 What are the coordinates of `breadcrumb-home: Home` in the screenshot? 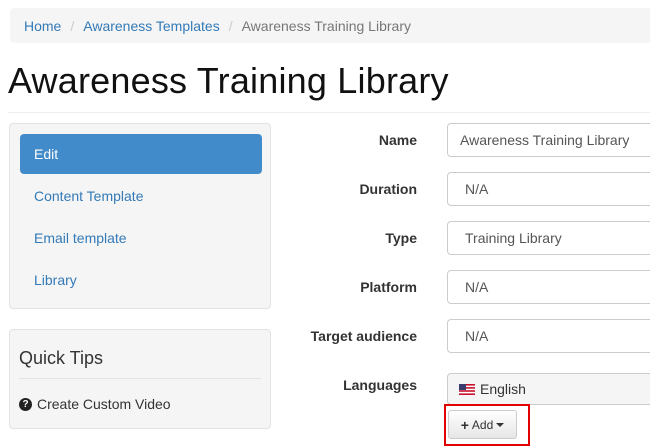 It's located at (42, 26).